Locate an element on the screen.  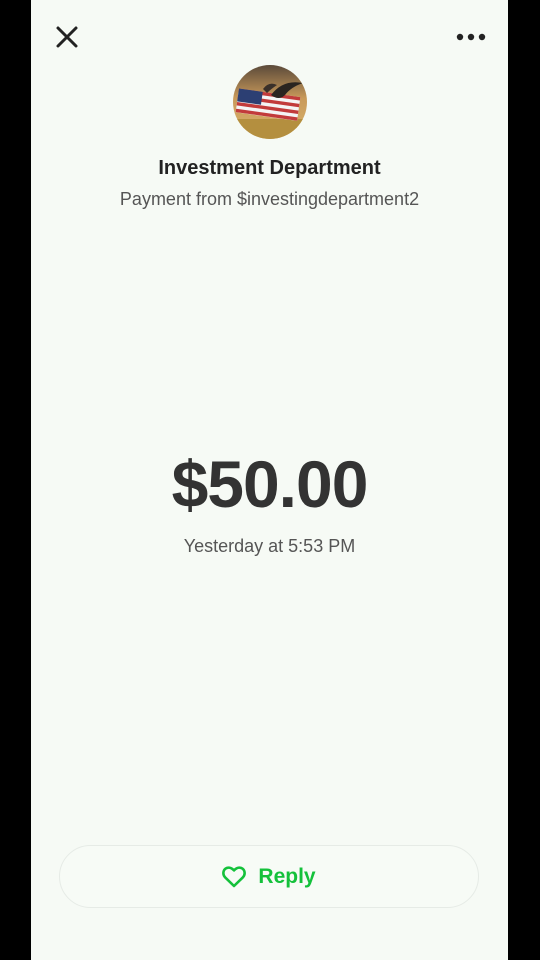
close-button is located at coordinates (67, 37).